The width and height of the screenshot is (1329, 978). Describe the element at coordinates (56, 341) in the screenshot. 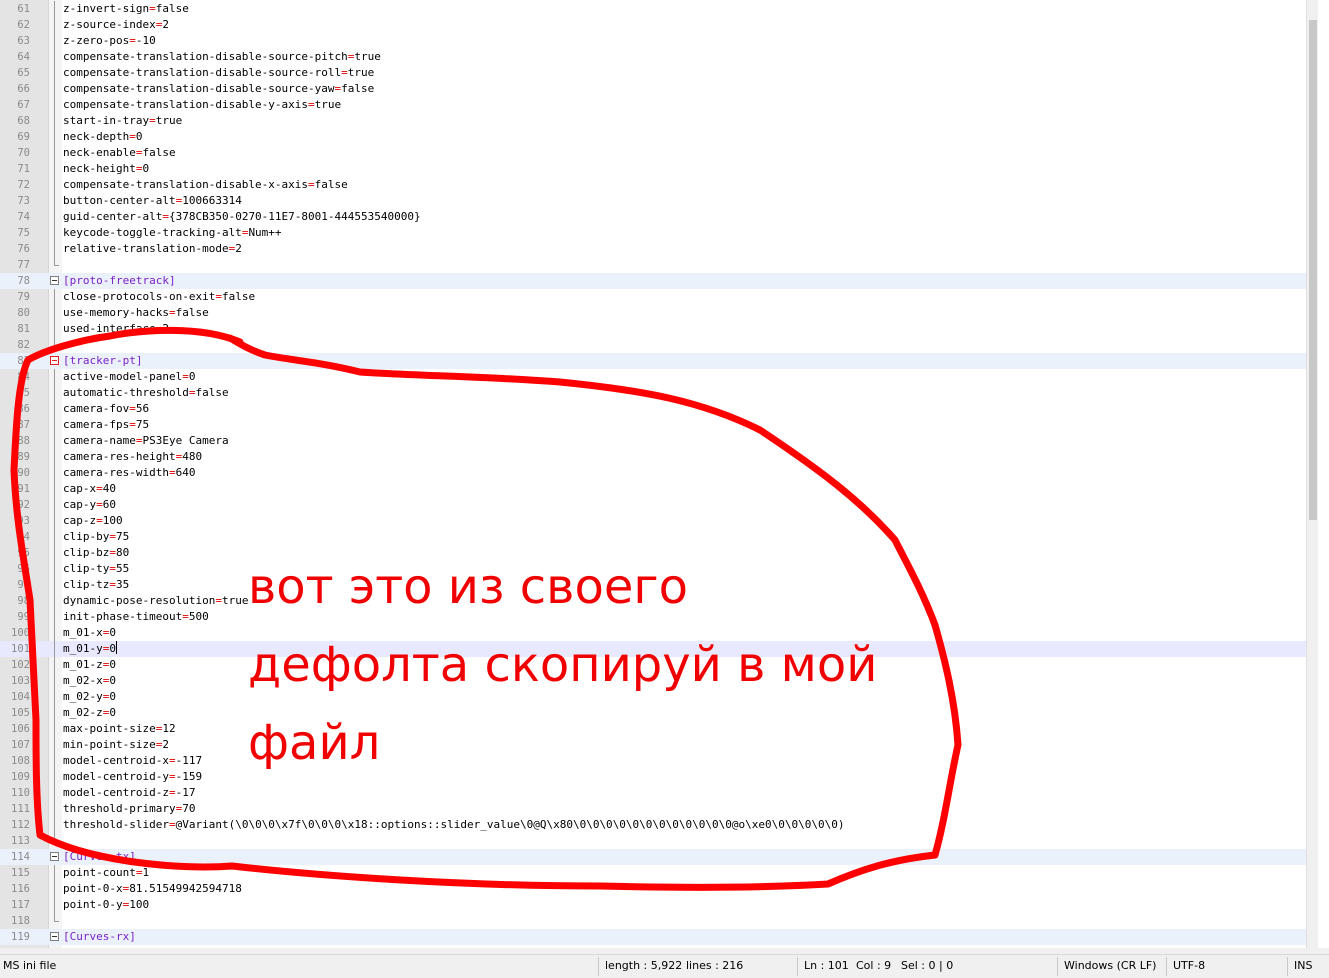

I see `fold-end-marker` at that location.